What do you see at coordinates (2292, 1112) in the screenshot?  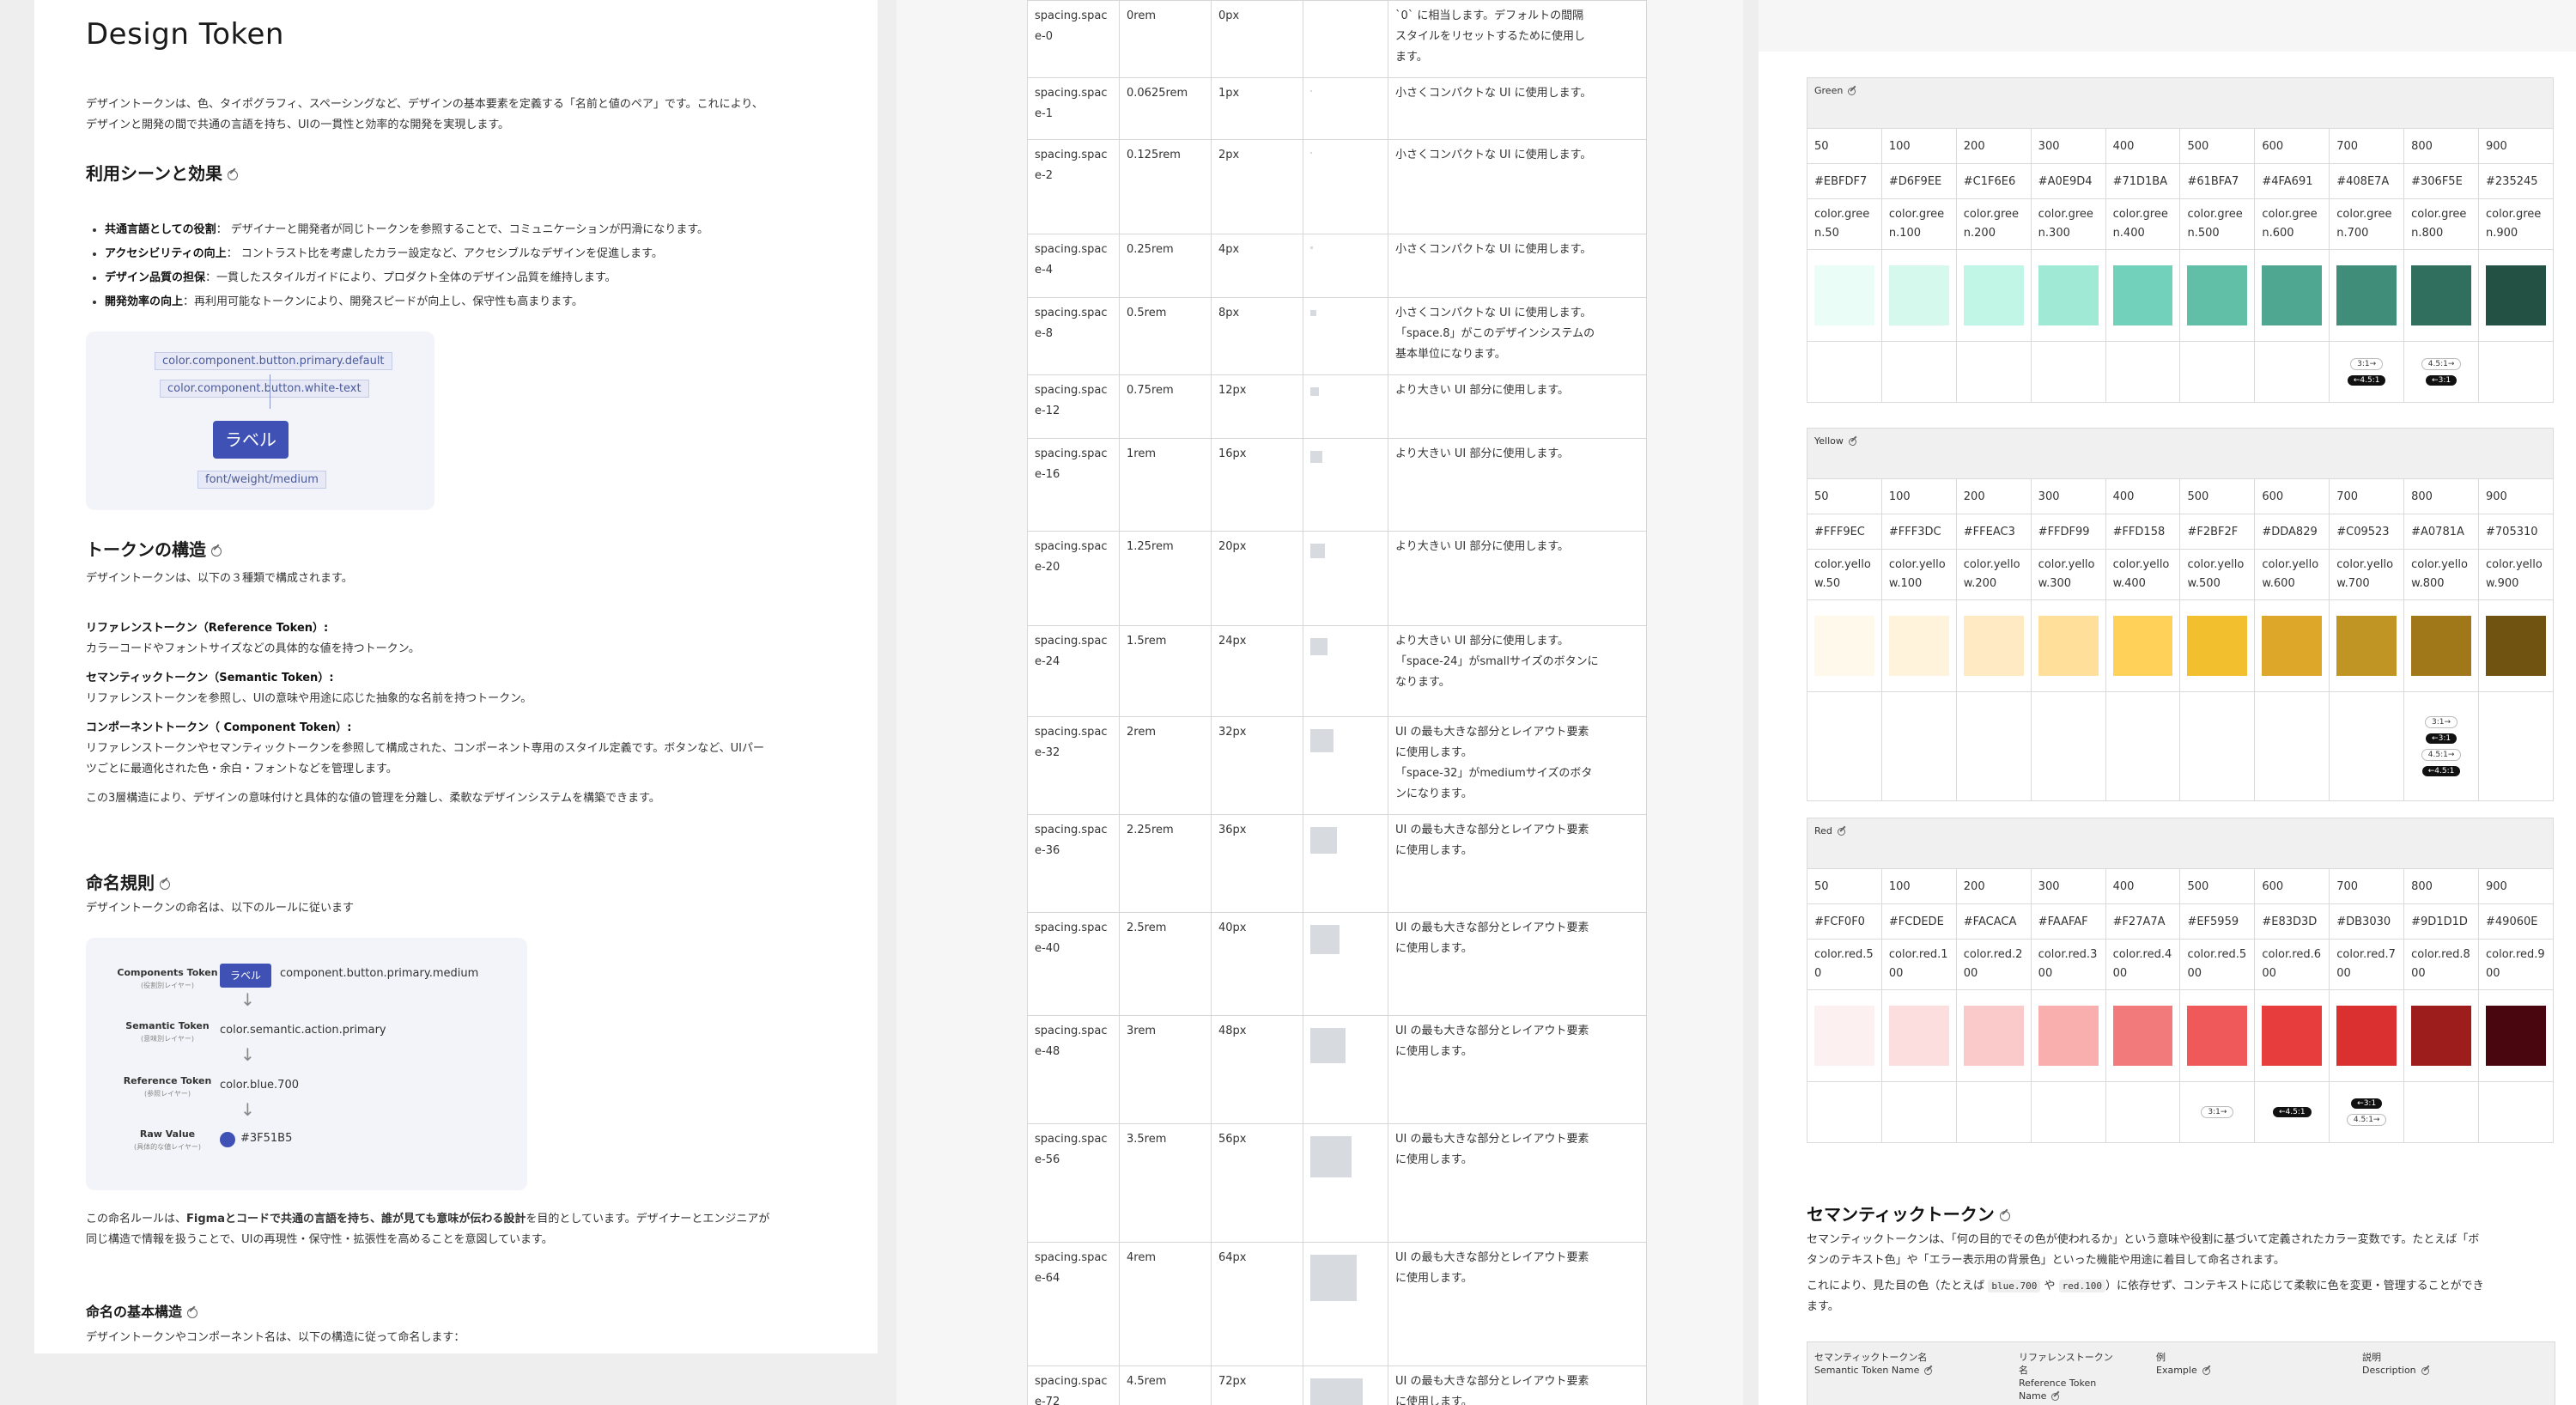 I see `contrast-cell: ←4.5:1` at bounding box center [2292, 1112].